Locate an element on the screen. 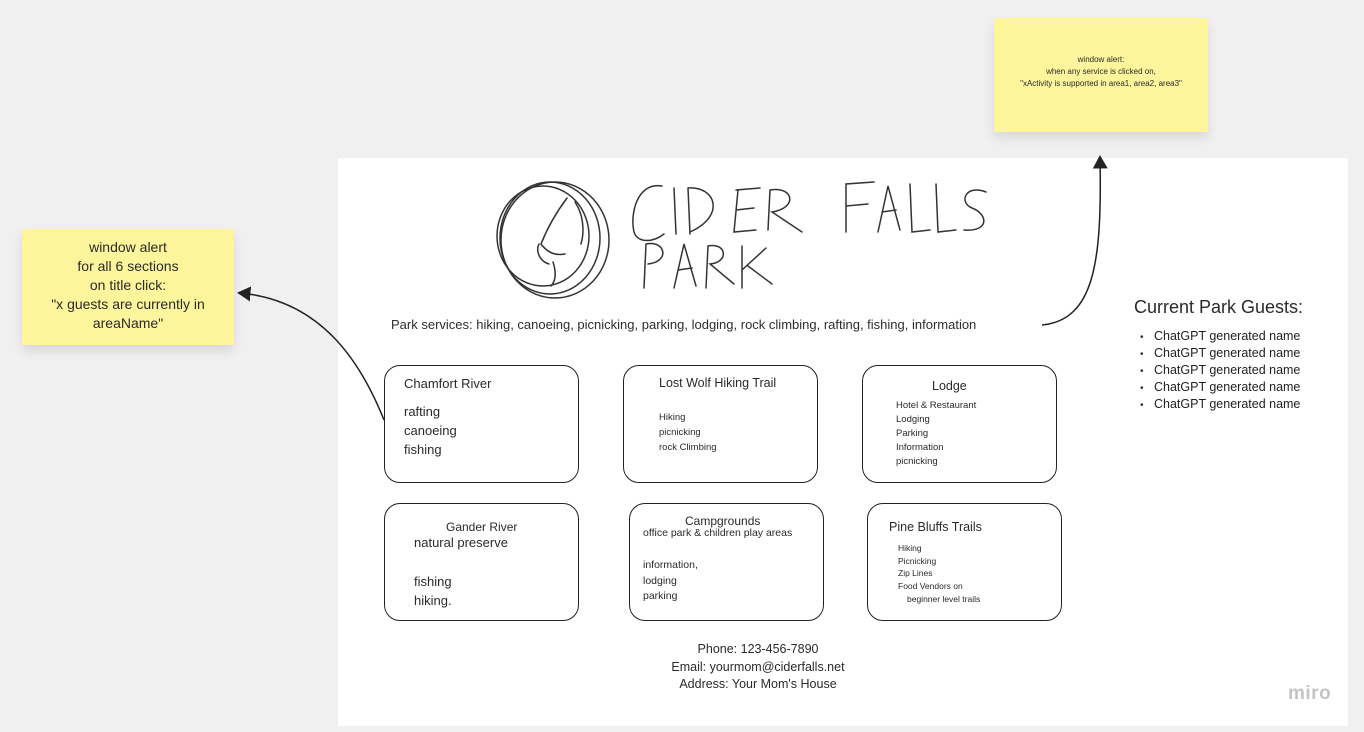 The height and width of the screenshot is (732, 1364). section-activity-list: information, lodging parking is located at coordinates (670, 581).